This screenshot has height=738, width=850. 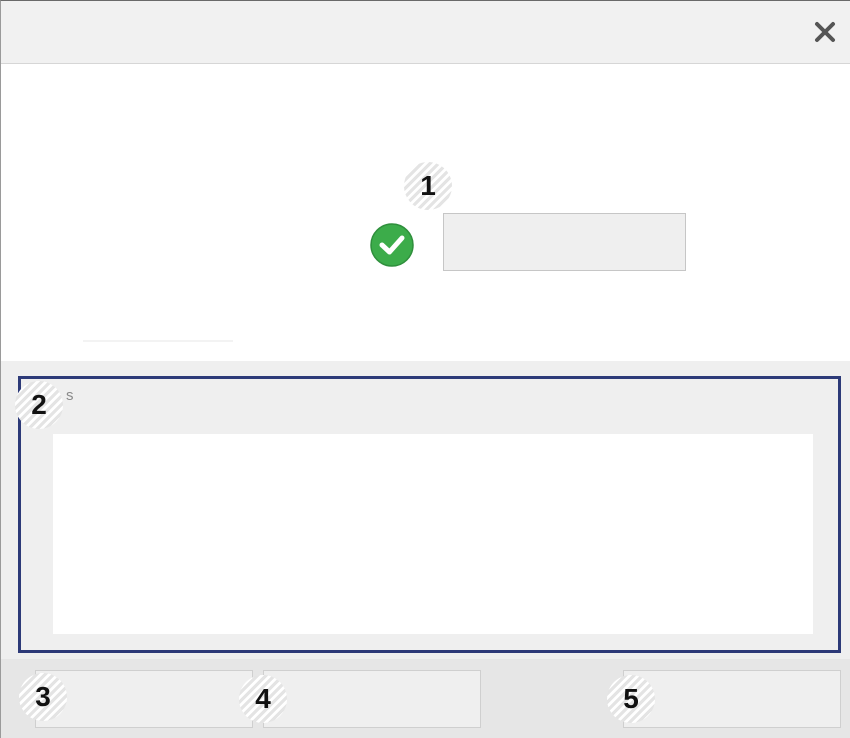 I want to click on callout-5: 5, so click(x=631, y=699).